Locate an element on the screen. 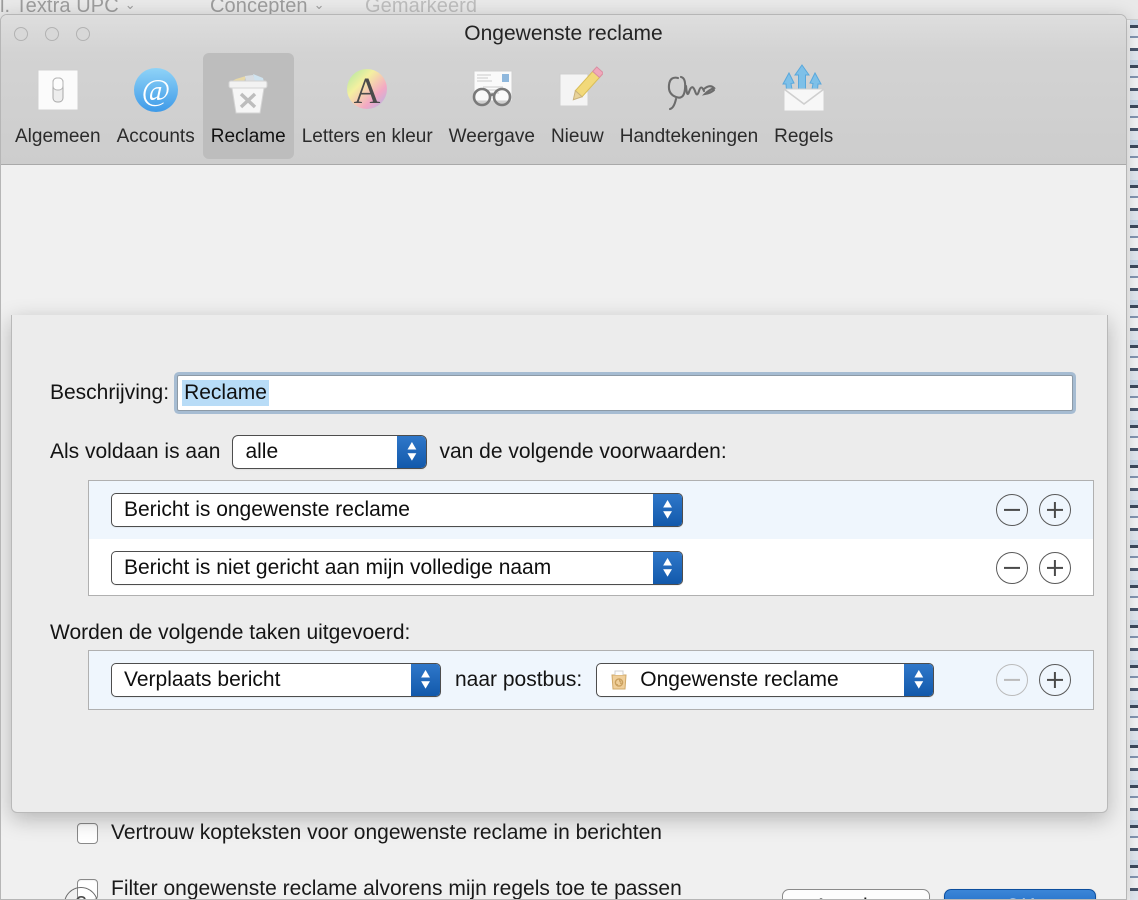 This screenshot has height=900, width=1138. toolbar-item-letters-en-kleur: A Letters en kleur is located at coordinates (367, 100).